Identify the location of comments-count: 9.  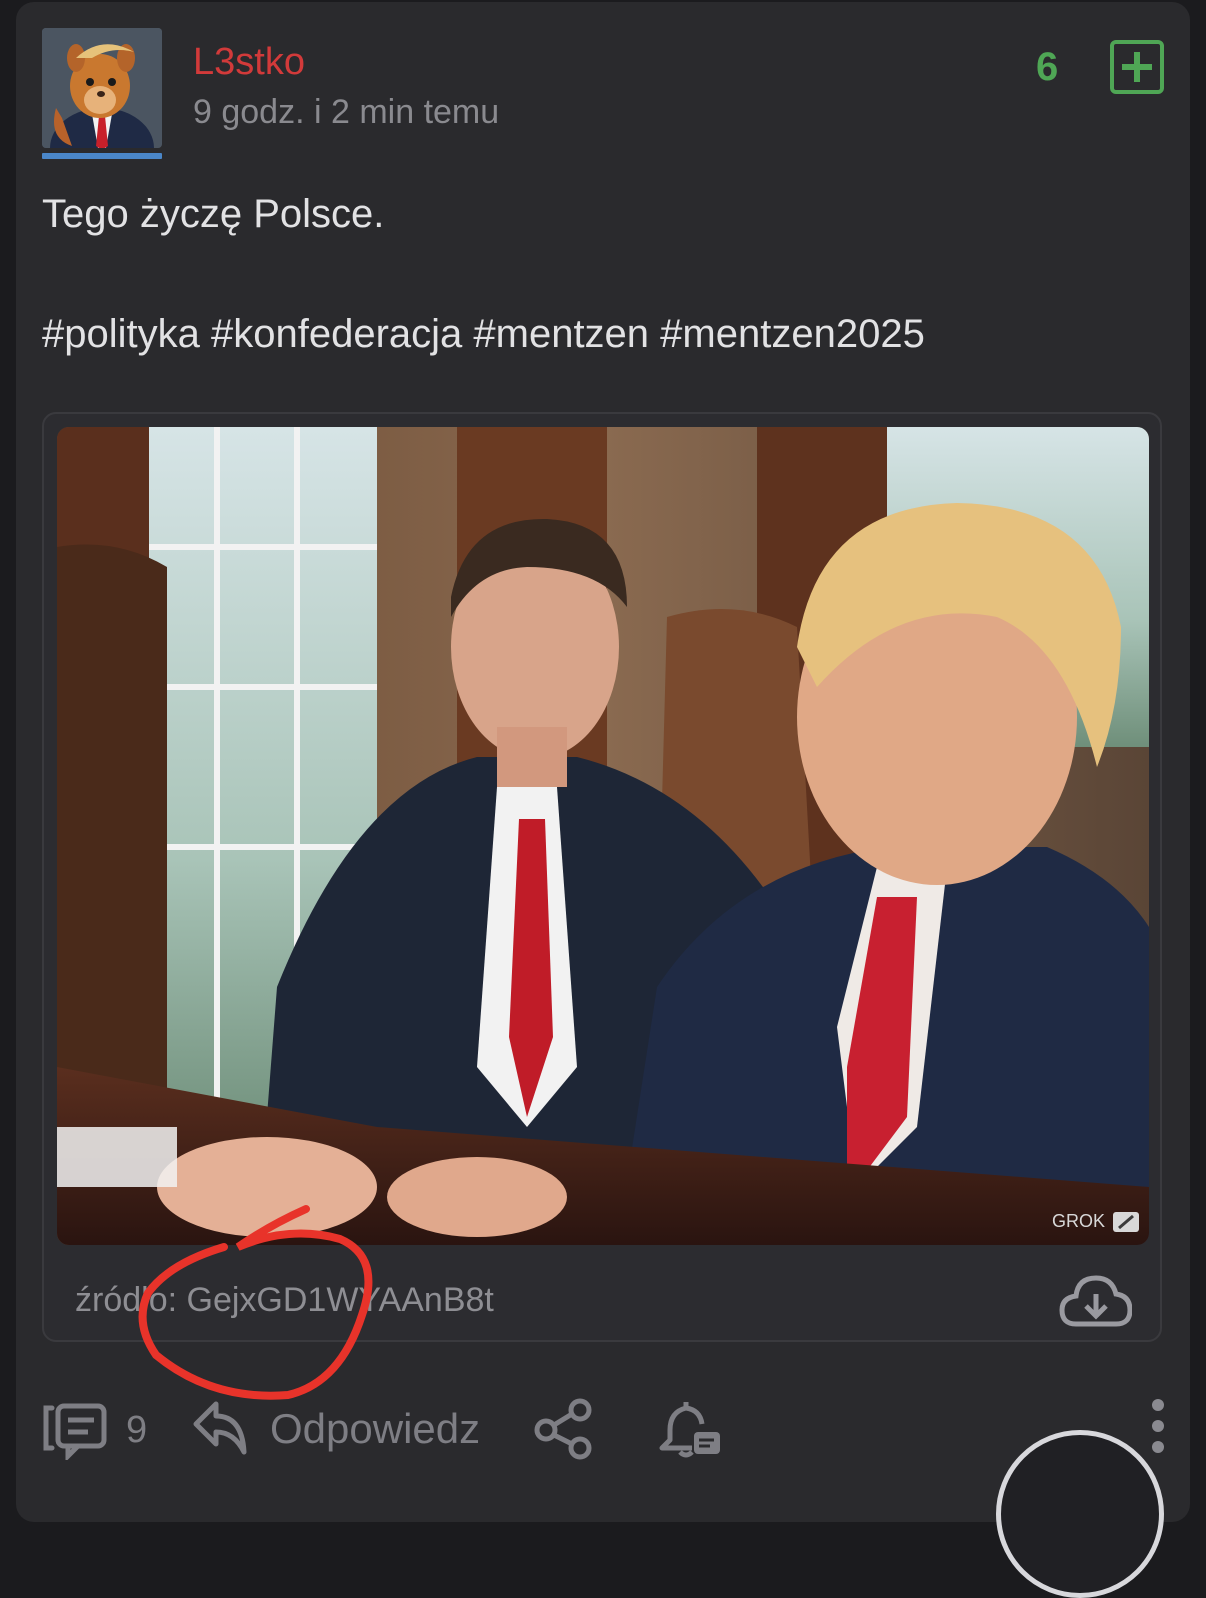
(137, 1430).